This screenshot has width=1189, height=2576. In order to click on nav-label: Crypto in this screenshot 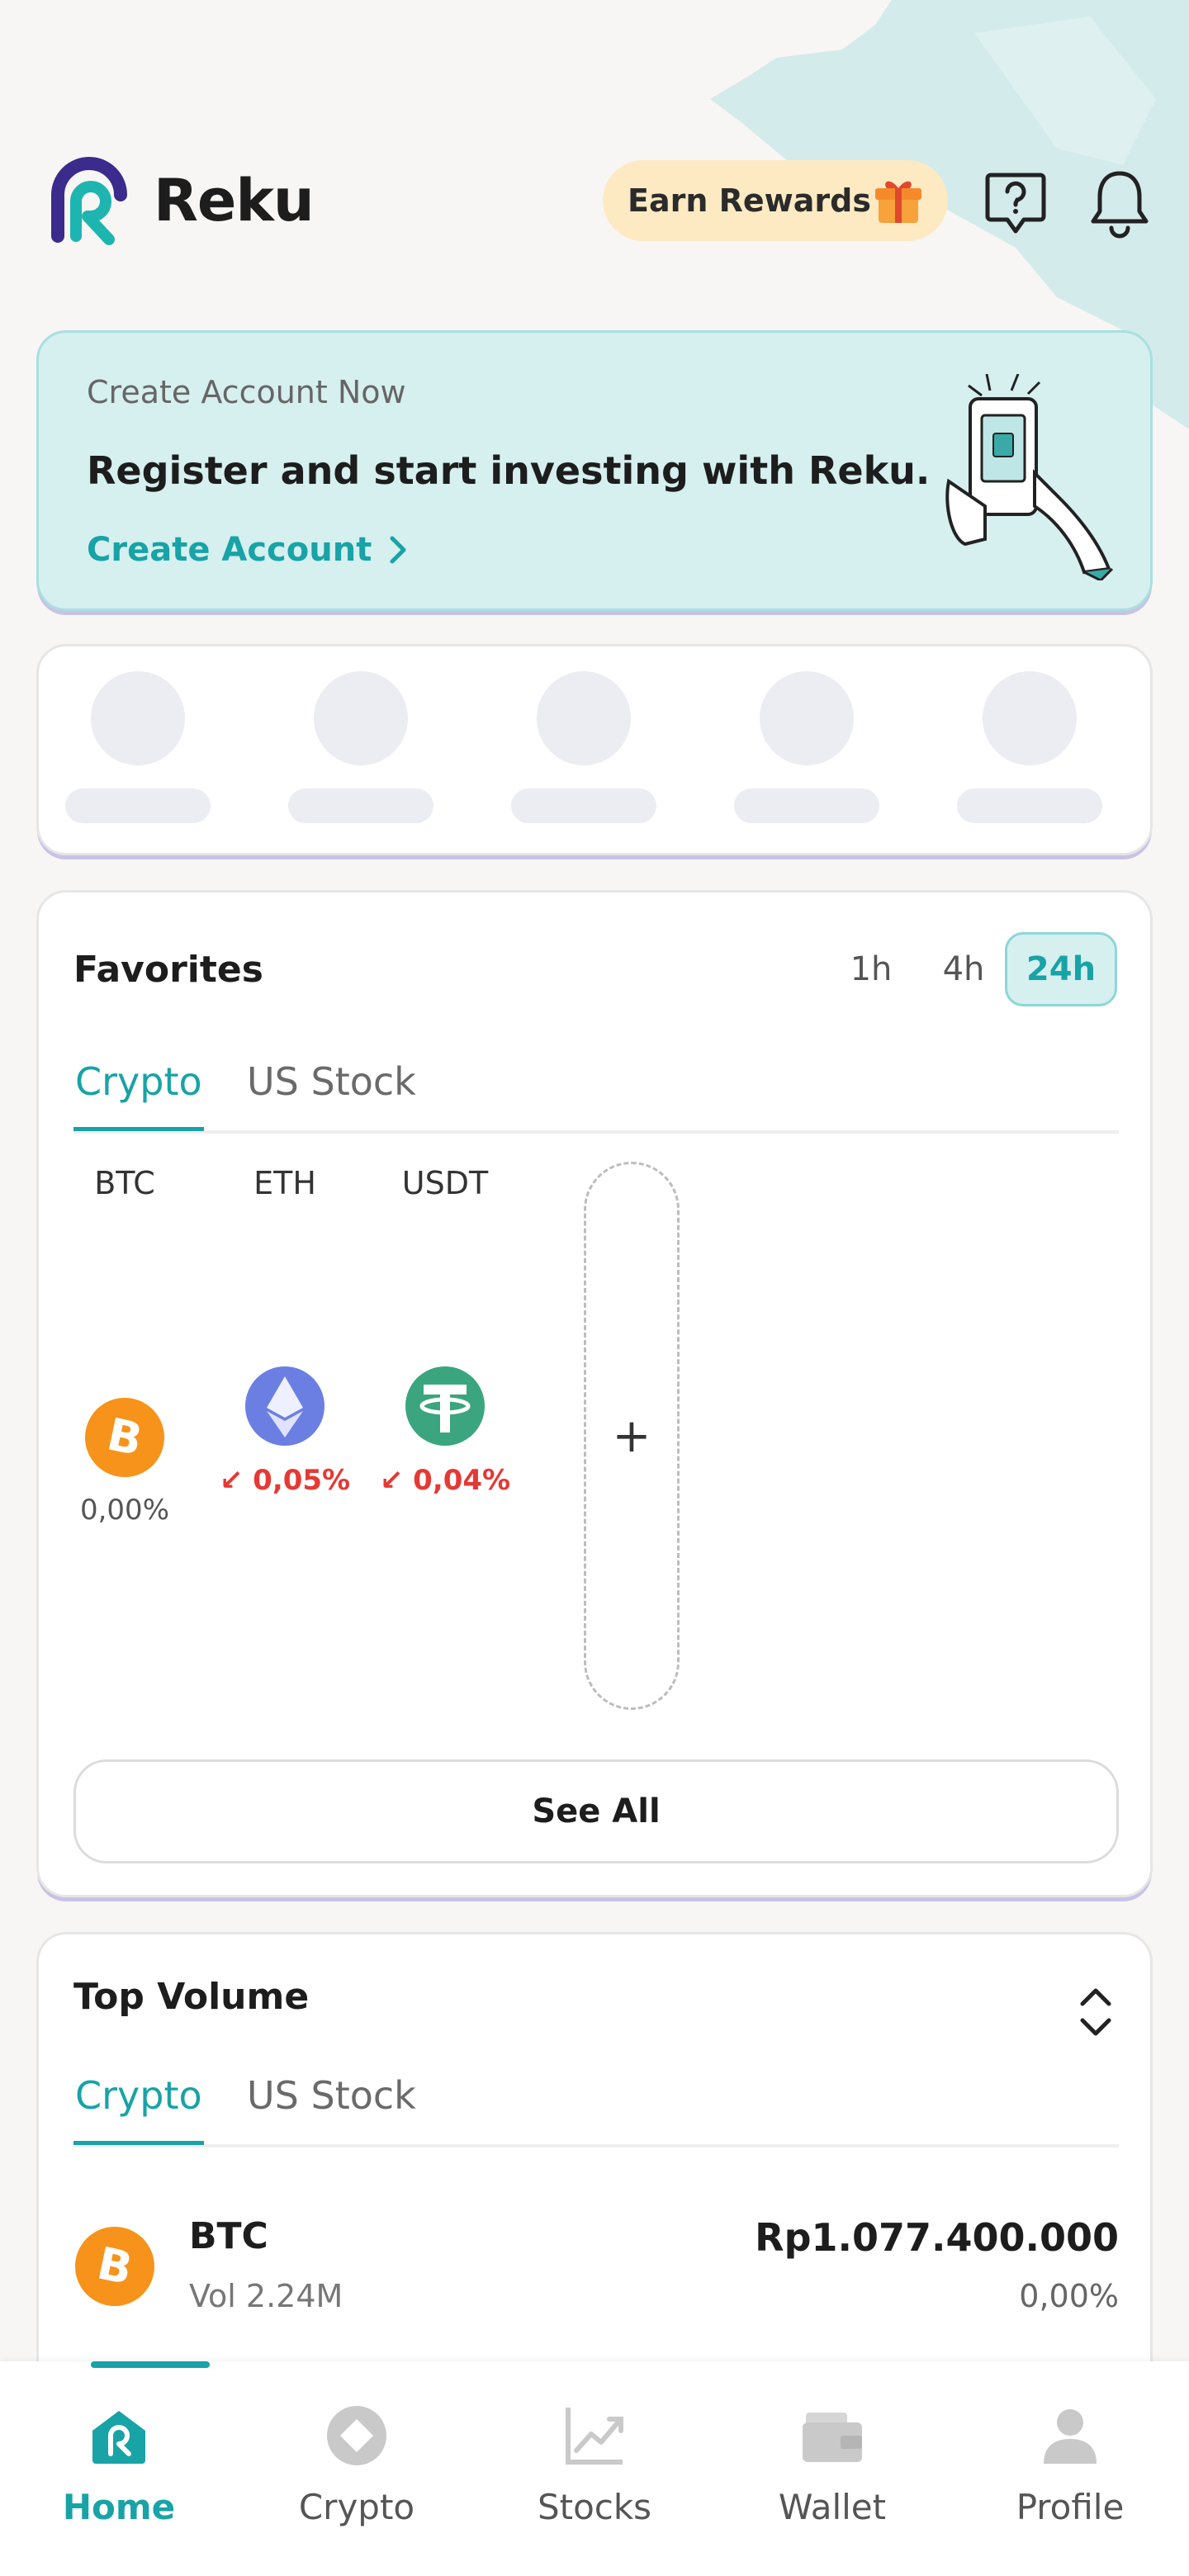, I will do `click(356, 2507)`.